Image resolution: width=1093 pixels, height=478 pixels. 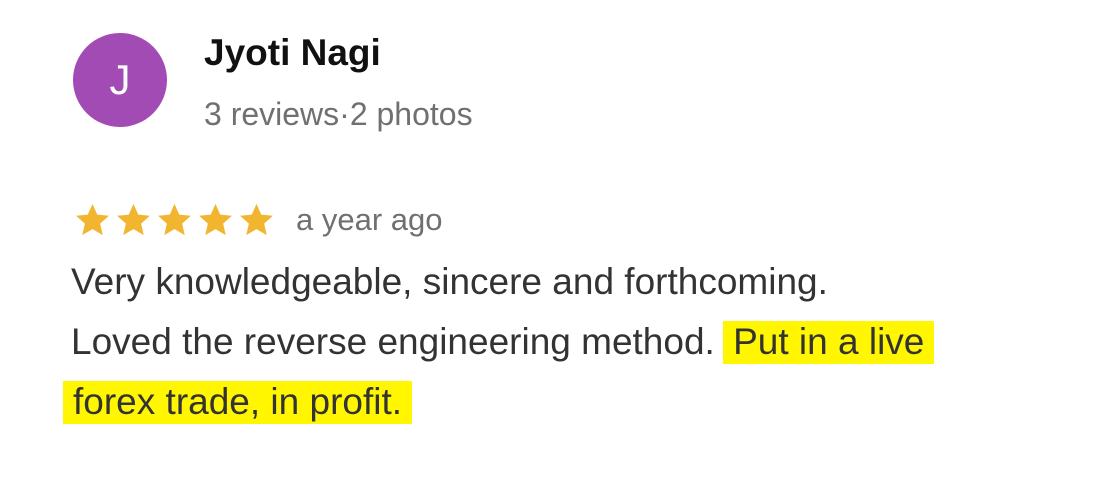 I want to click on author-name: Jyoti Nagi, so click(x=292, y=53).